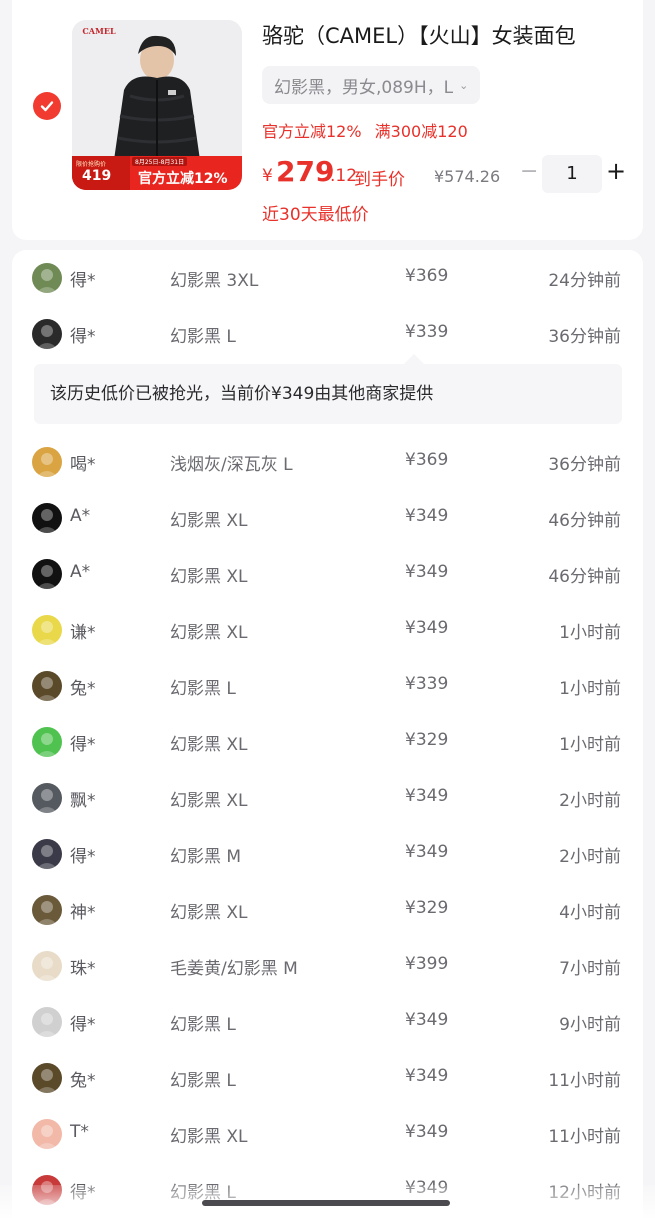  What do you see at coordinates (427, 964) in the screenshot?
I see `record-price: ¥399` at bounding box center [427, 964].